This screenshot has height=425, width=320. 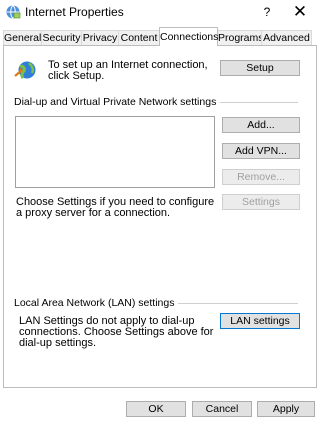 What do you see at coordinates (286, 409) in the screenshot?
I see `apply-button: Apply` at bounding box center [286, 409].